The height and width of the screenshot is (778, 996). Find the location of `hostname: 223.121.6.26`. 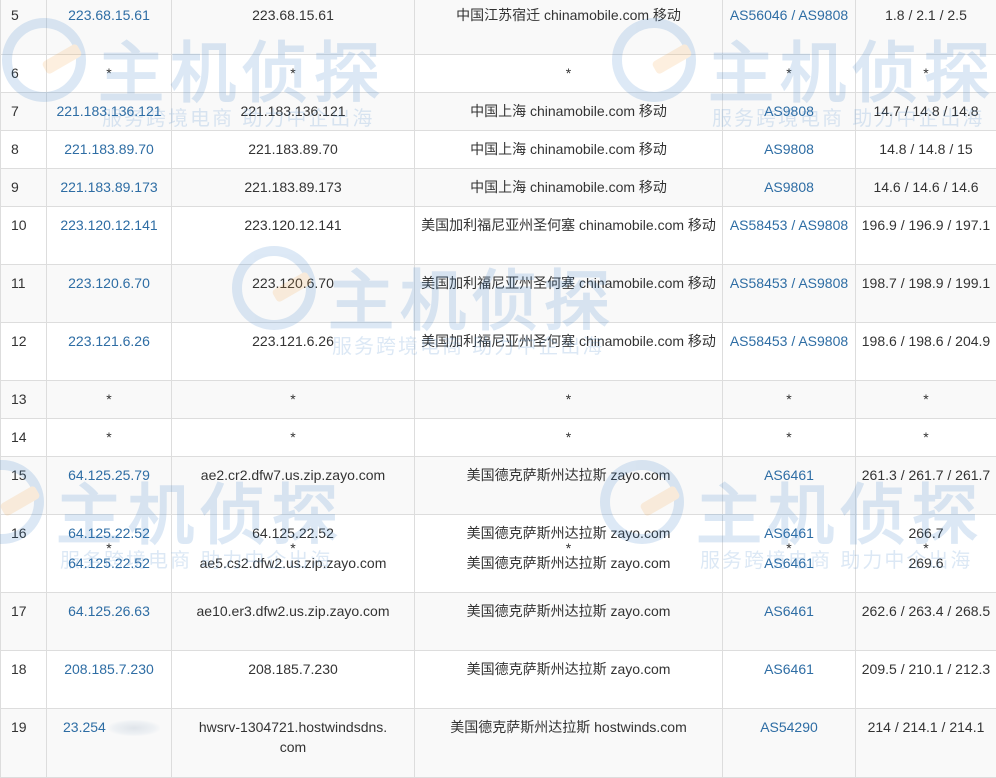

hostname: 223.121.6.26 is located at coordinates (293, 352).